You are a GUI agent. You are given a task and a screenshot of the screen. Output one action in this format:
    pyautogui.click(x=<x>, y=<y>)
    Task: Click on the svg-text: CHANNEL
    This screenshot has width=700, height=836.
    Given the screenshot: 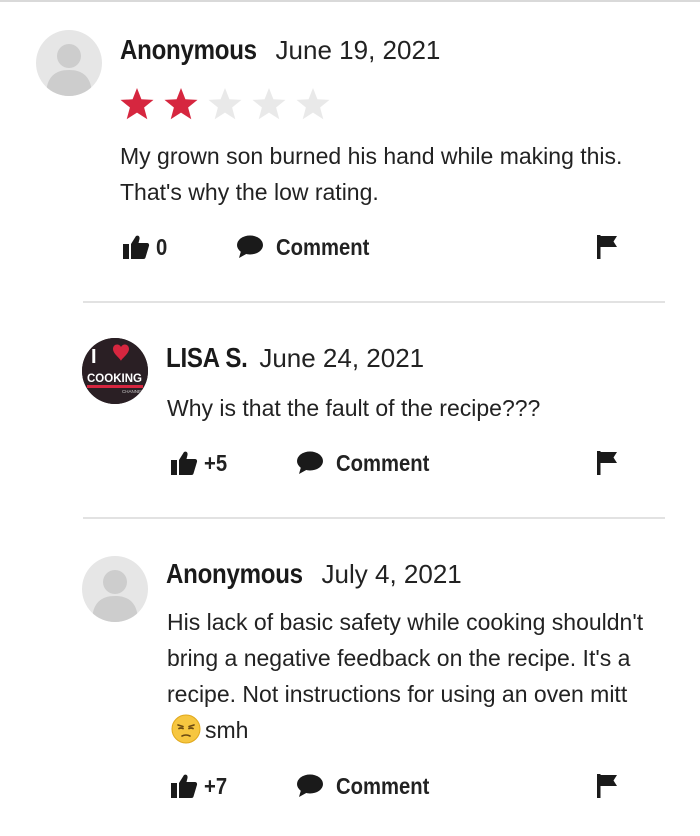 What is the action you would take?
    pyautogui.click(x=133, y=391)
    